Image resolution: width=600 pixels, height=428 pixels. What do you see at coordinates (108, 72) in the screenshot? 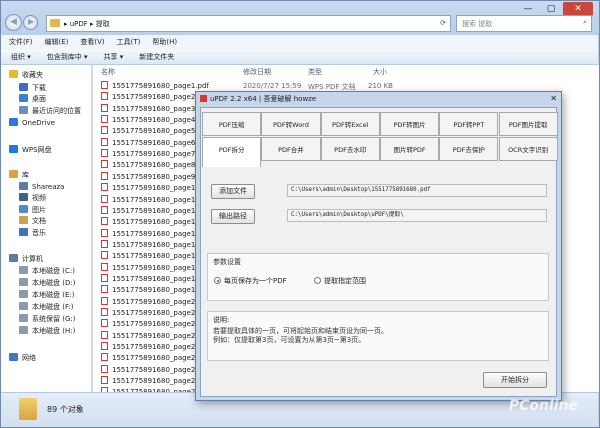
I see `column-name: 名称` at bounding box center [108, 72].